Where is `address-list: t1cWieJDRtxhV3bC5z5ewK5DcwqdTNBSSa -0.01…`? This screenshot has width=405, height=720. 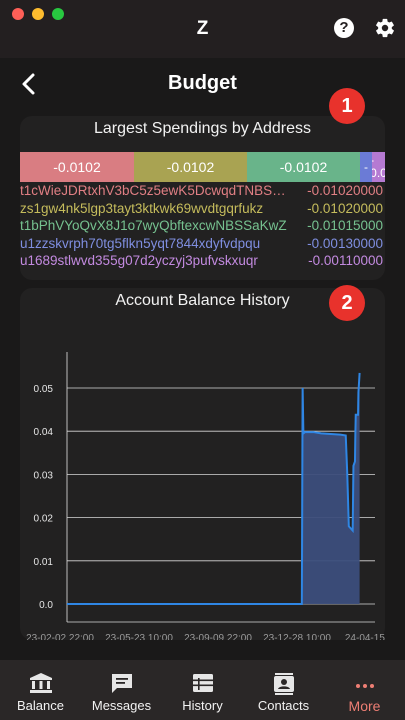
address-list: t1cWieJDRtxhV3bC5z5ewK5DcwqdTNBSSa -0.01… is located at coordinates (202, 227).